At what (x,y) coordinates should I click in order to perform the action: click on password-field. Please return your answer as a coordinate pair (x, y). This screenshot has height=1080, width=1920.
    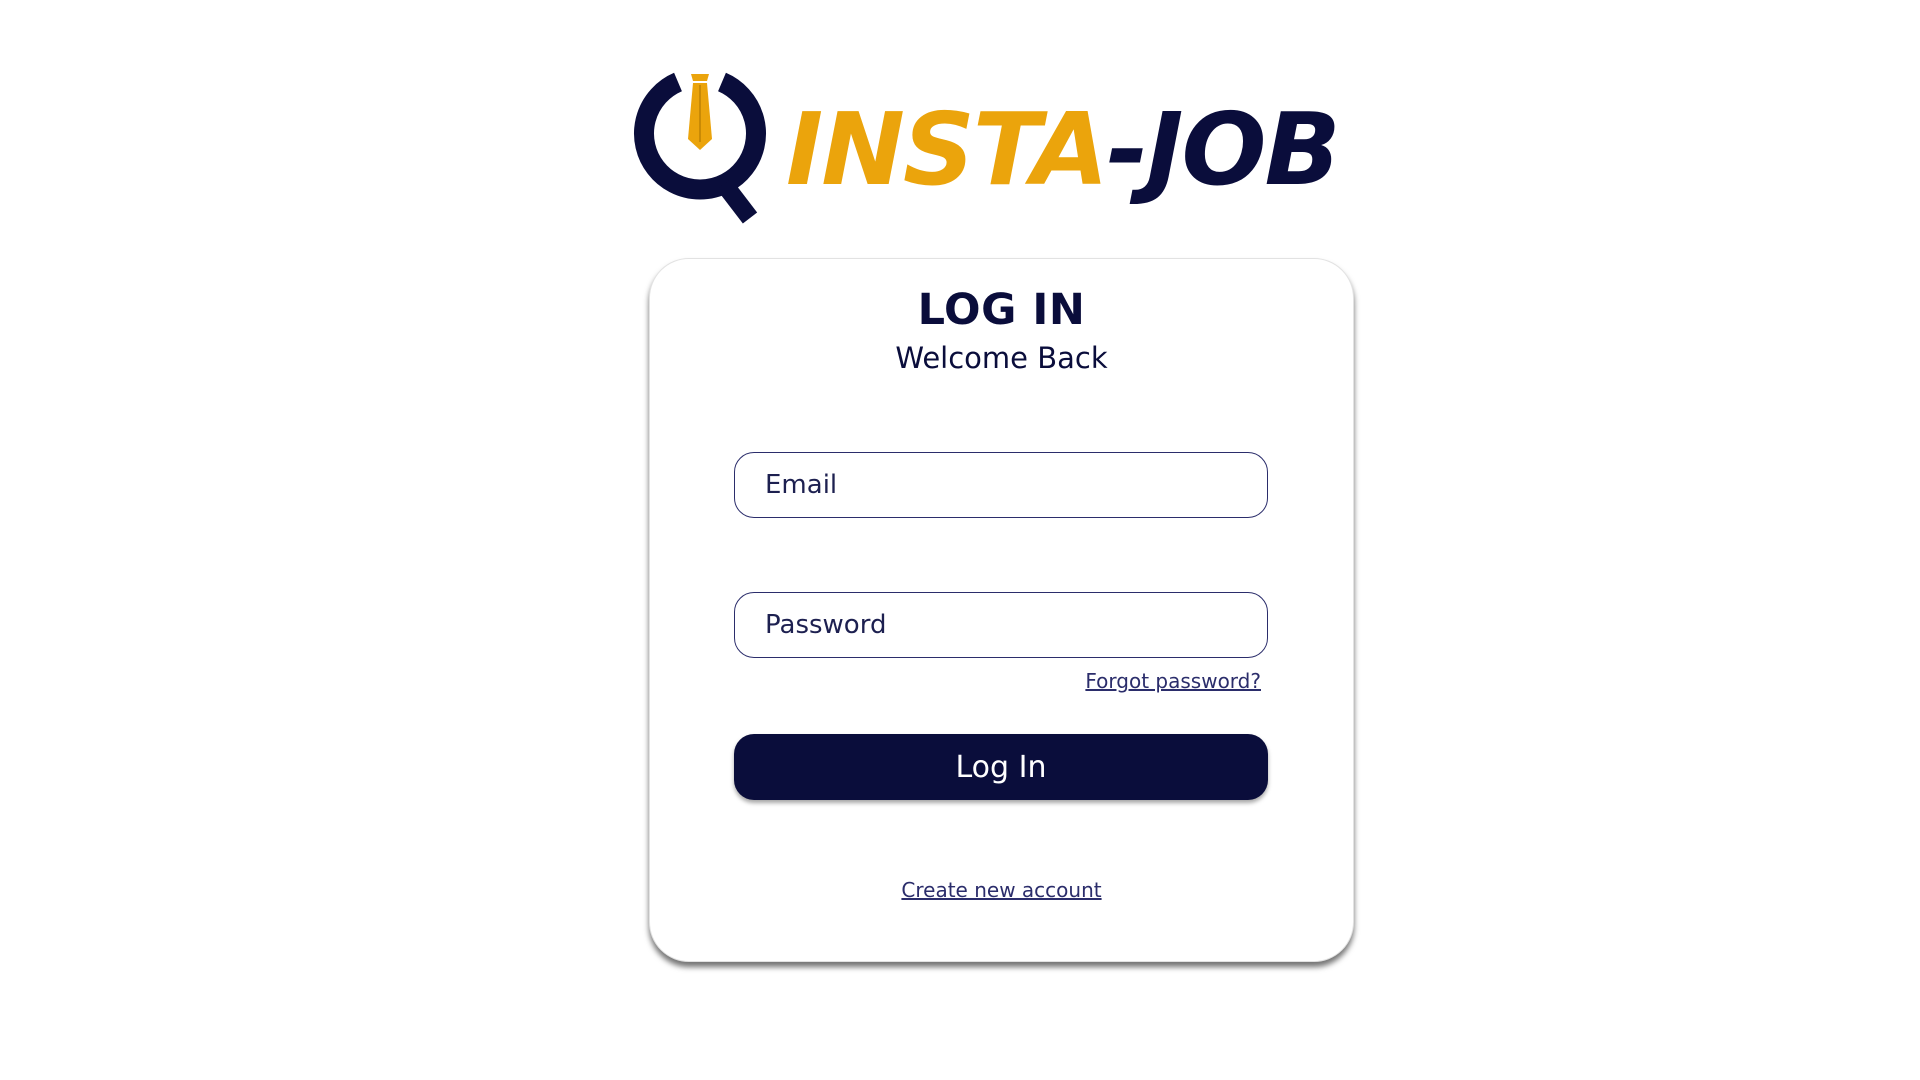
    Looking at the image, I should click on (1001, 625).